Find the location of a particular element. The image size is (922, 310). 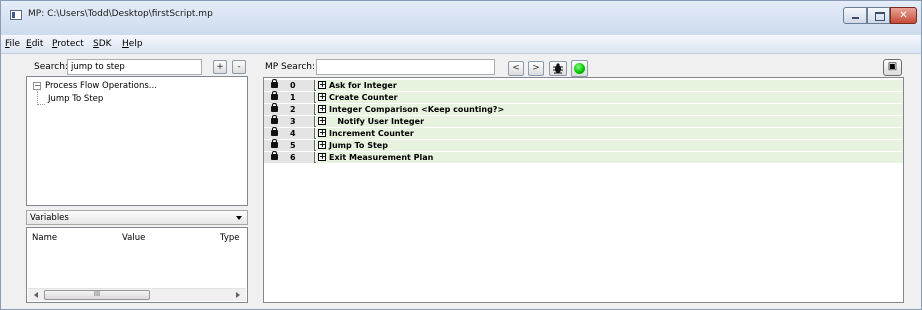

step-gutter: 0 is located at coordinates (289, 85).